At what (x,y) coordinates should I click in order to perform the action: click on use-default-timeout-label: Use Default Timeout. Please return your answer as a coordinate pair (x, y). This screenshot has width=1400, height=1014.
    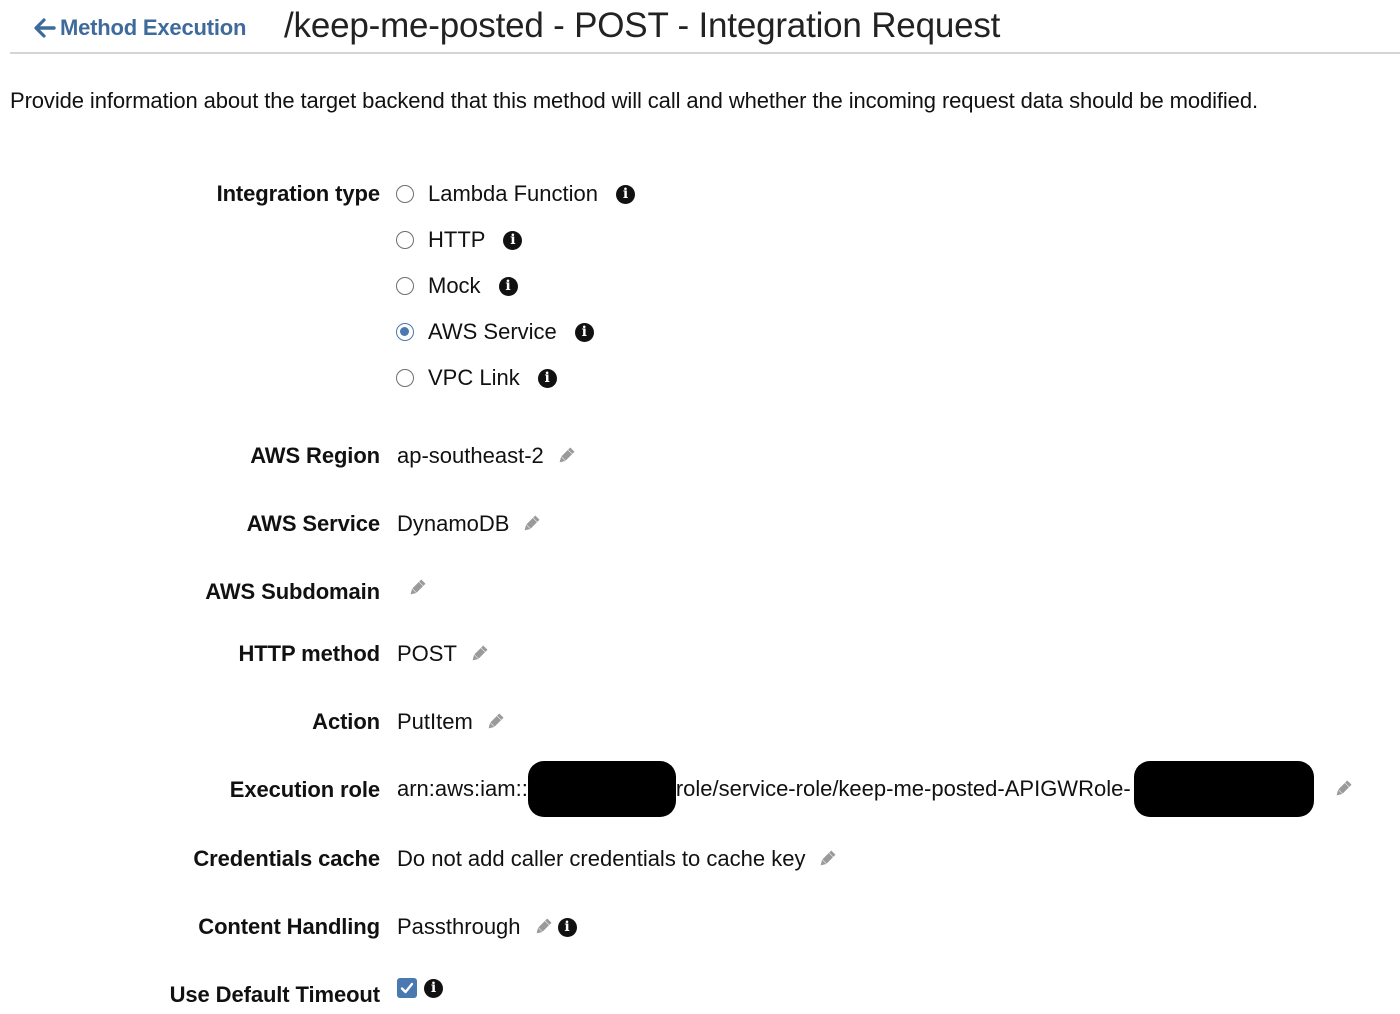
    Looking at the image, I should click on (275, 994).